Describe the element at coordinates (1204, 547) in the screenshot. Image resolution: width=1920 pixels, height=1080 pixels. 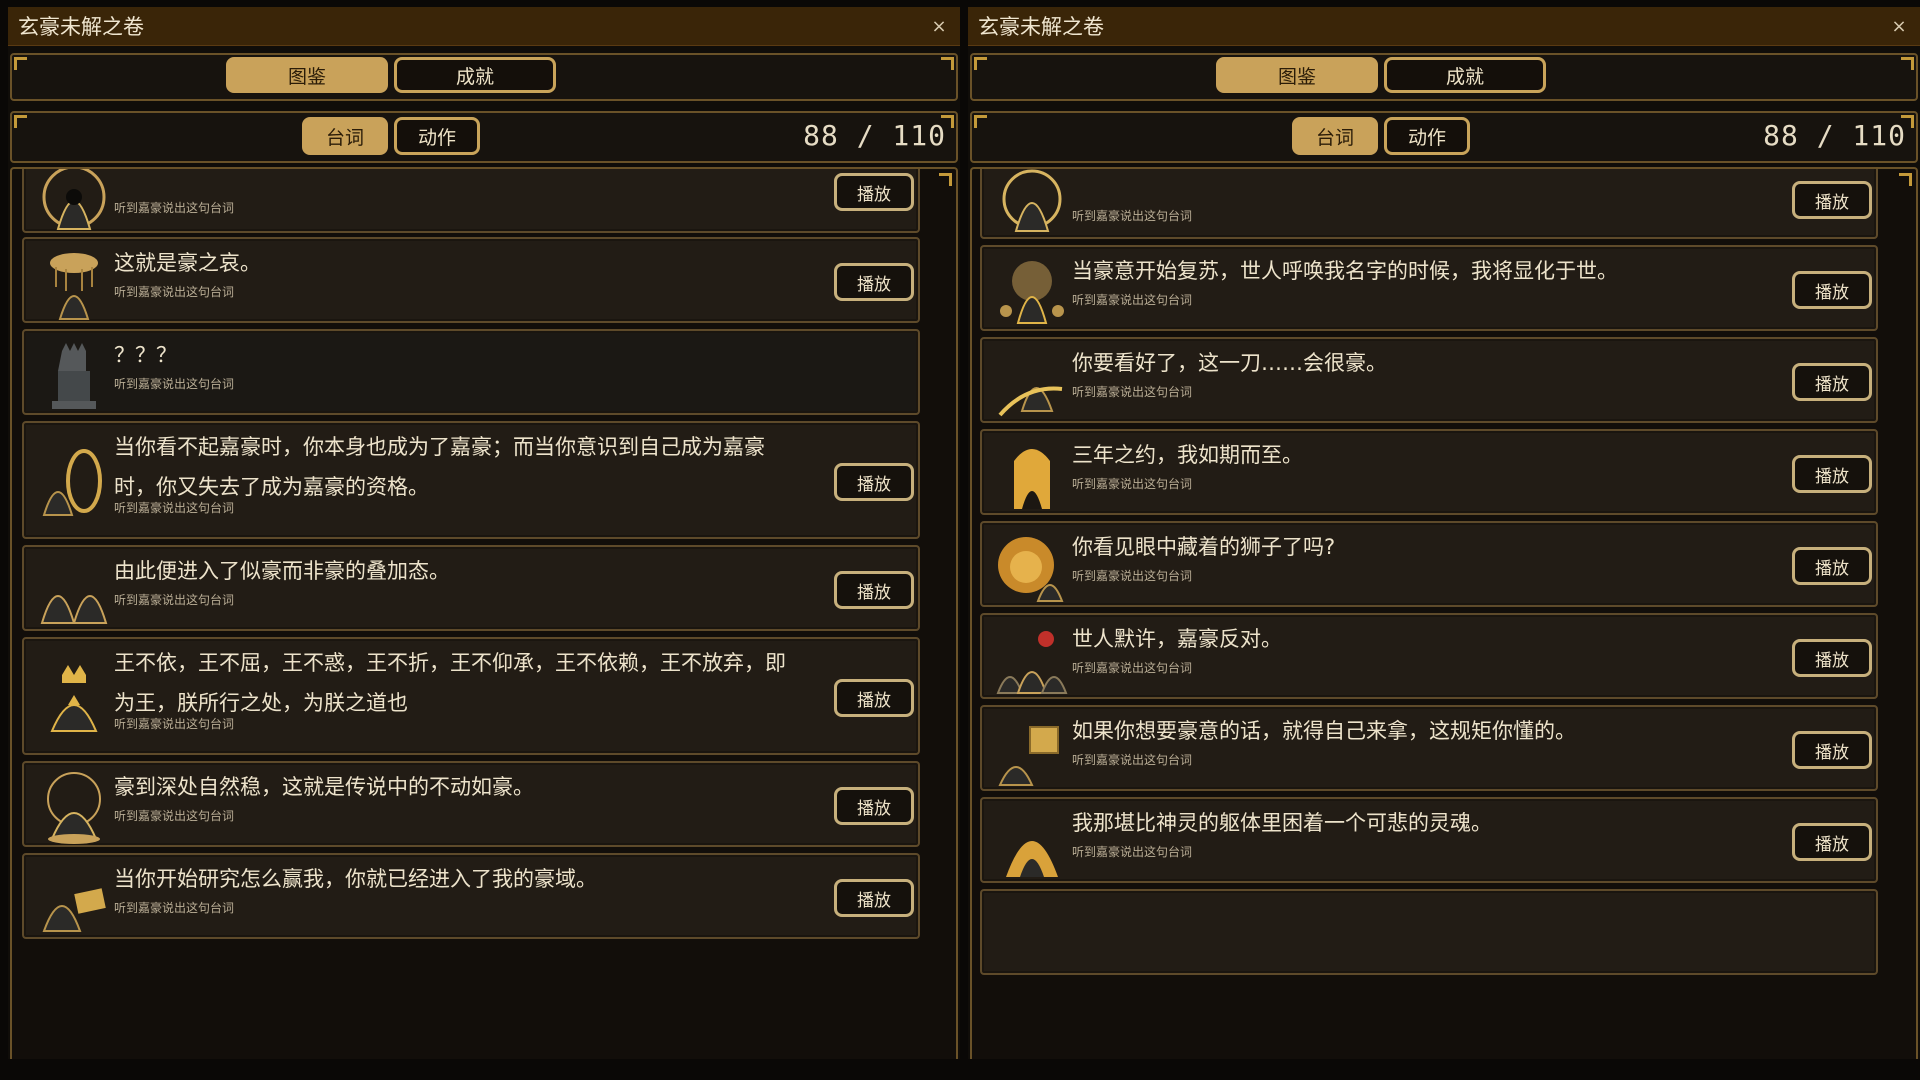
I see `voice-line-text: 你看见眼中藏着的狮子了吗?` at that location.